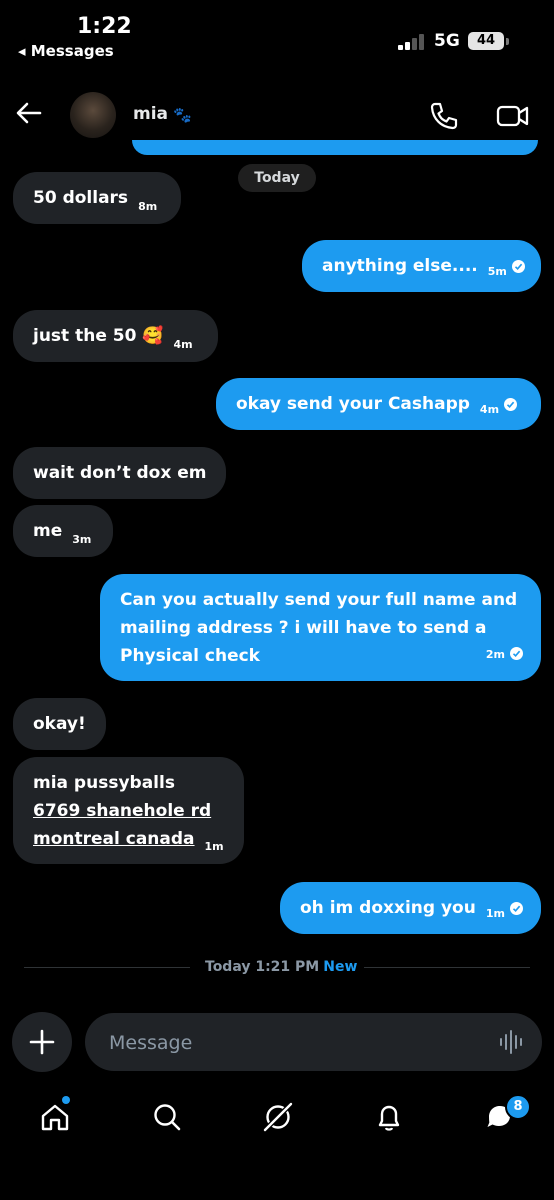  Describe the element at coordinates (289, 1043) in the screenshot. I see `message-input` at that location.